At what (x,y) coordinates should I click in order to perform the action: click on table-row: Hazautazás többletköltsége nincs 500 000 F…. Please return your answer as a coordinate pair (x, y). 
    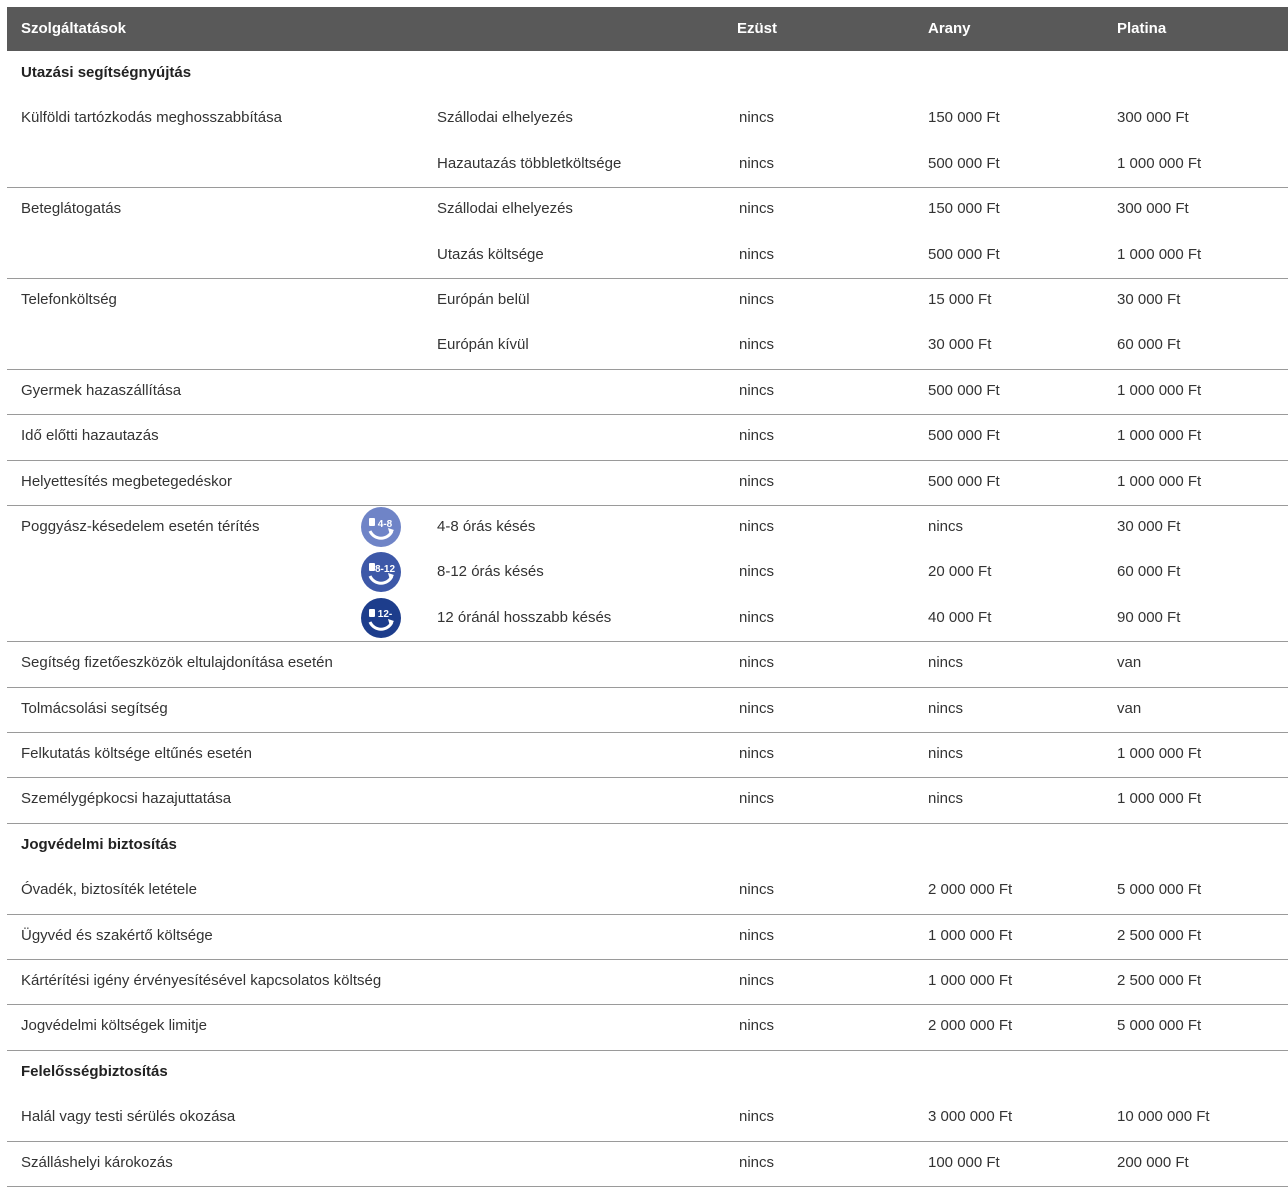
    Looking at the image, I should click on (647, 164).